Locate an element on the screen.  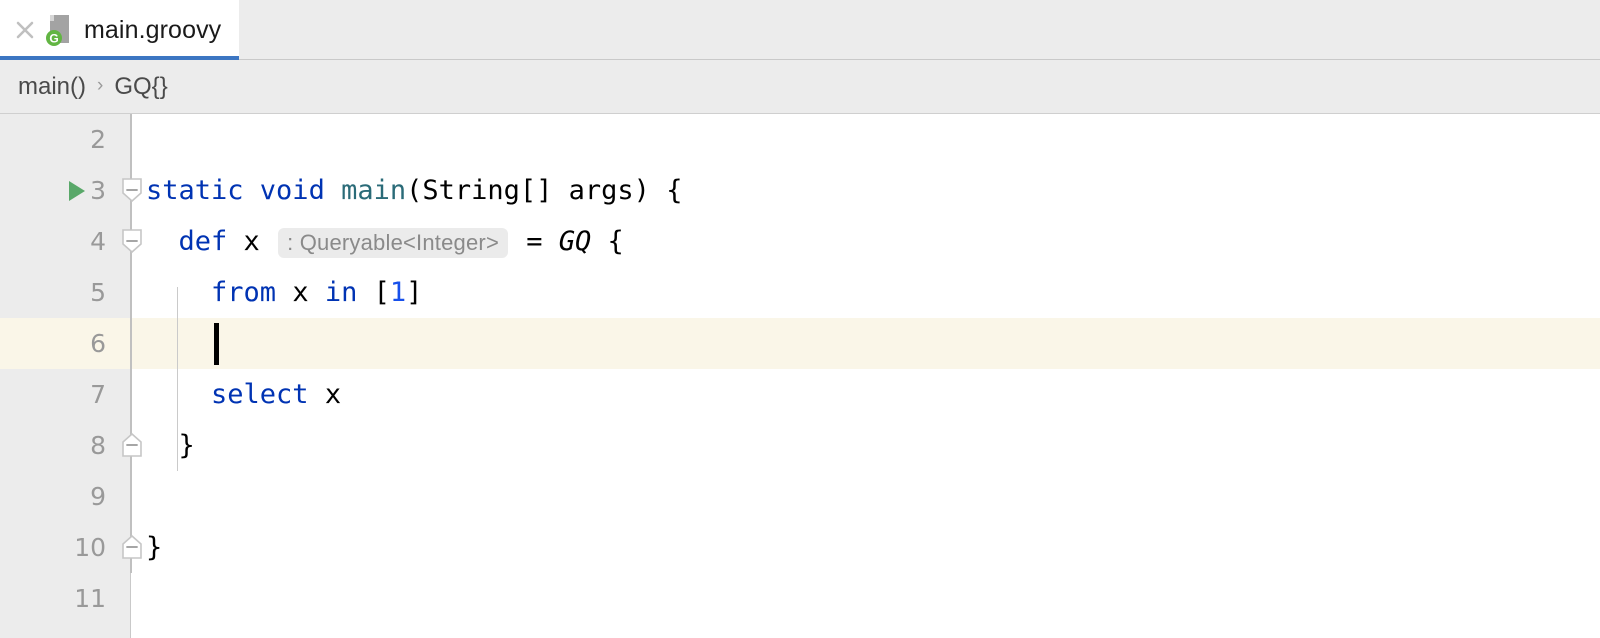
code-line: 8 } is located at coordinates (800, 445).